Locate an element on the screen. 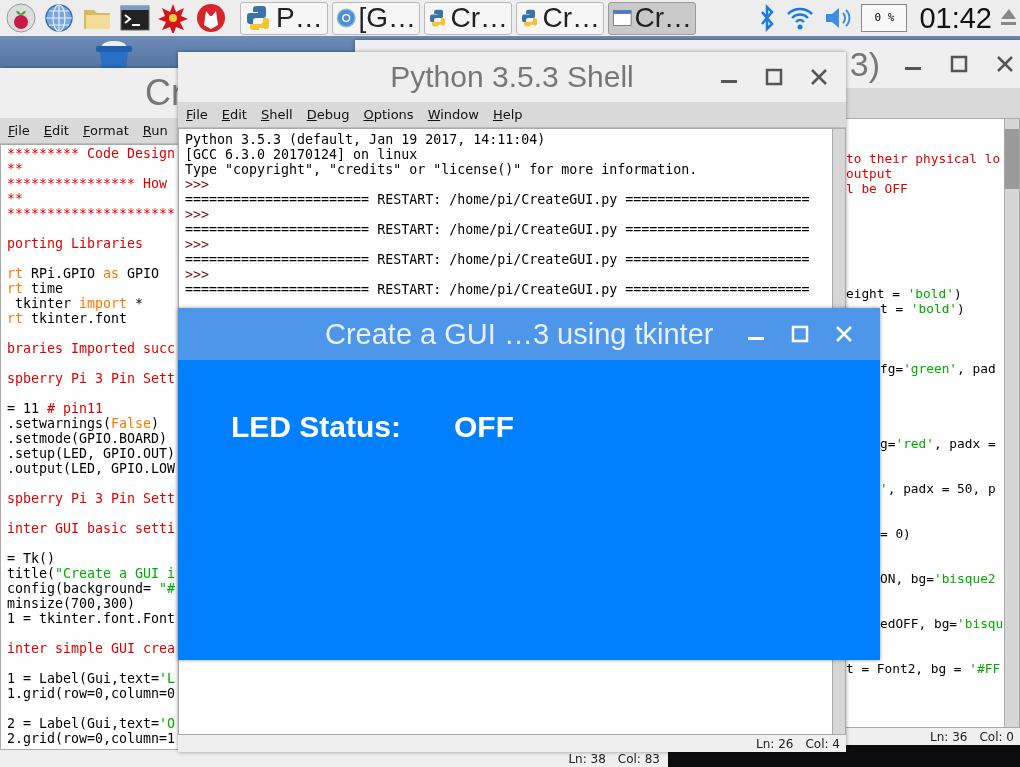  menu-item: Help is located at coordinates (507, 114).